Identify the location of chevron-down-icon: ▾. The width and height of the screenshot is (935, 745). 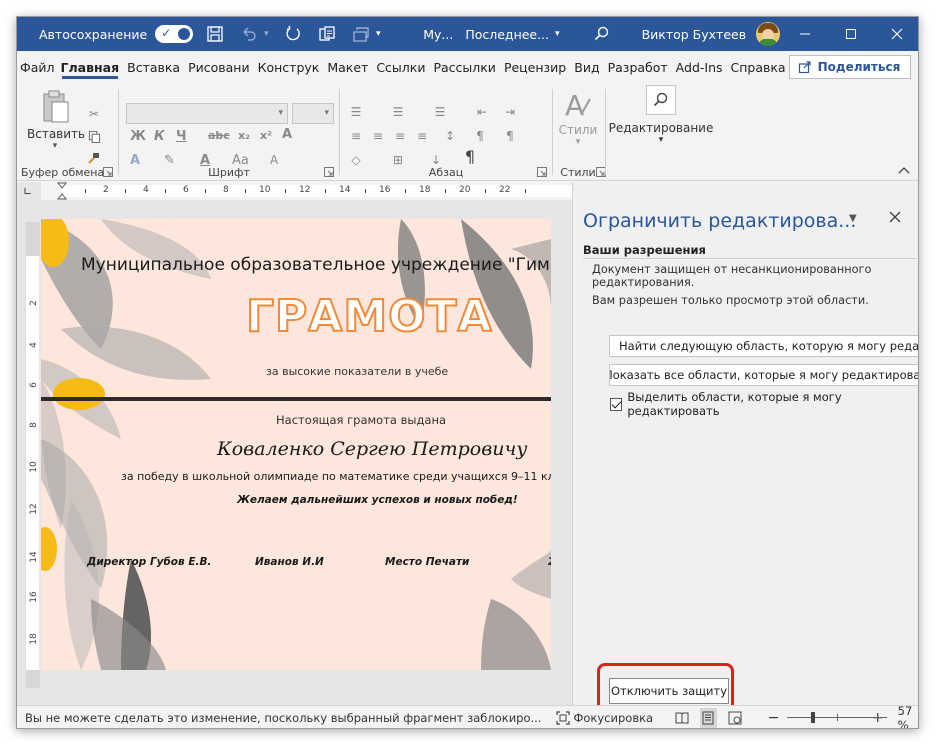
(557, 34).